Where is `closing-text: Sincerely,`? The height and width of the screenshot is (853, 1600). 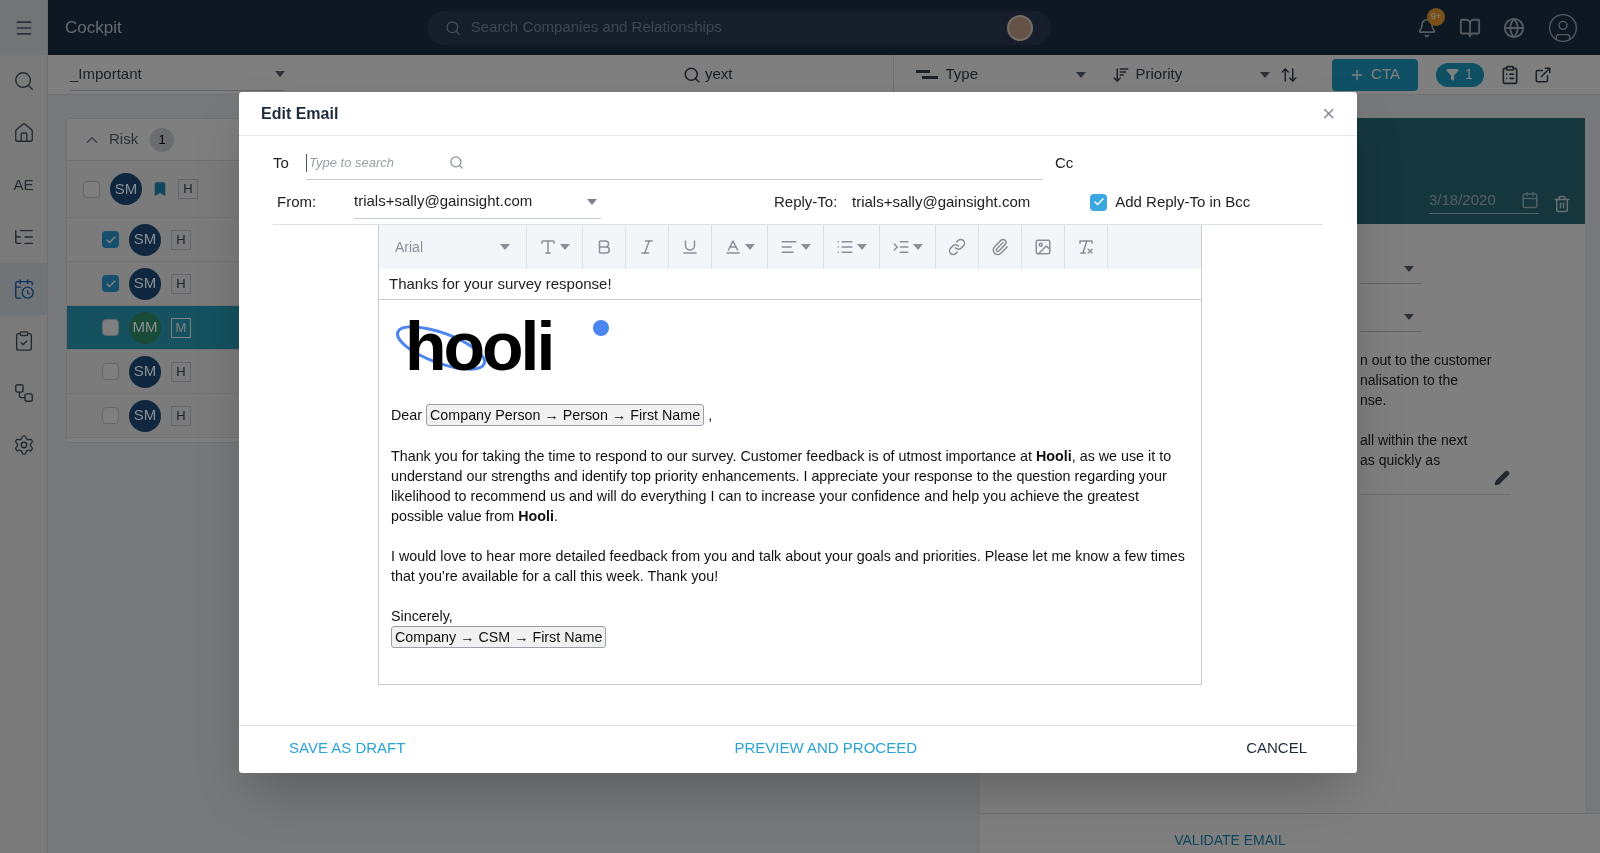
closing-text: Sincerely, is located at coordinates (422, 616).